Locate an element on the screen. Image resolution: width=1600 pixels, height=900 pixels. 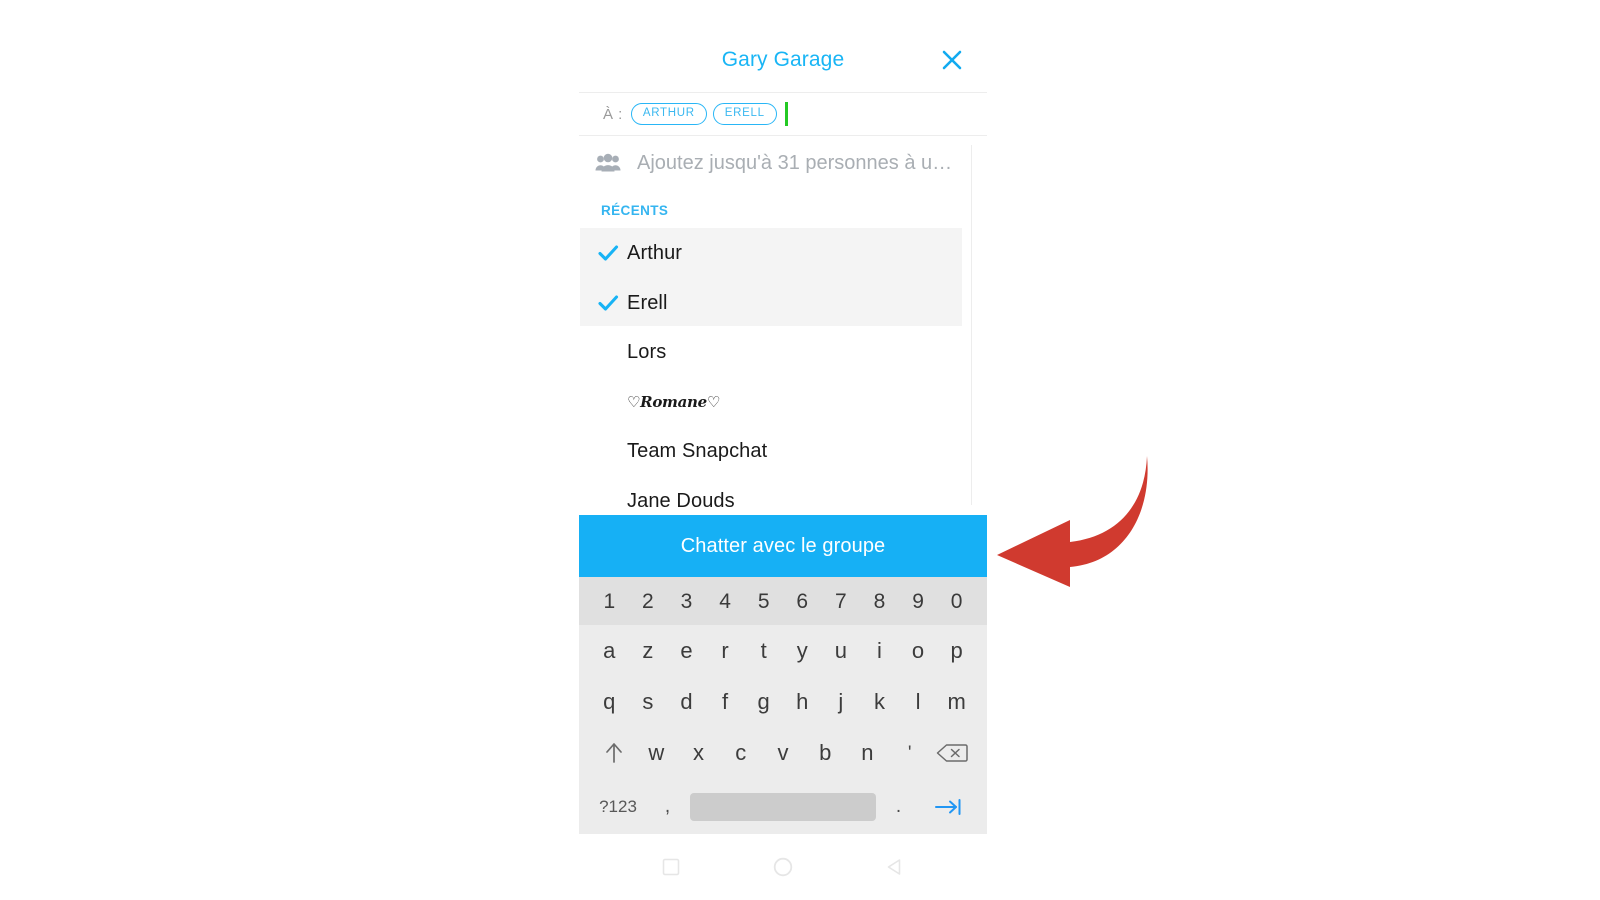
key-l: l is located at coordinates (918, 701).